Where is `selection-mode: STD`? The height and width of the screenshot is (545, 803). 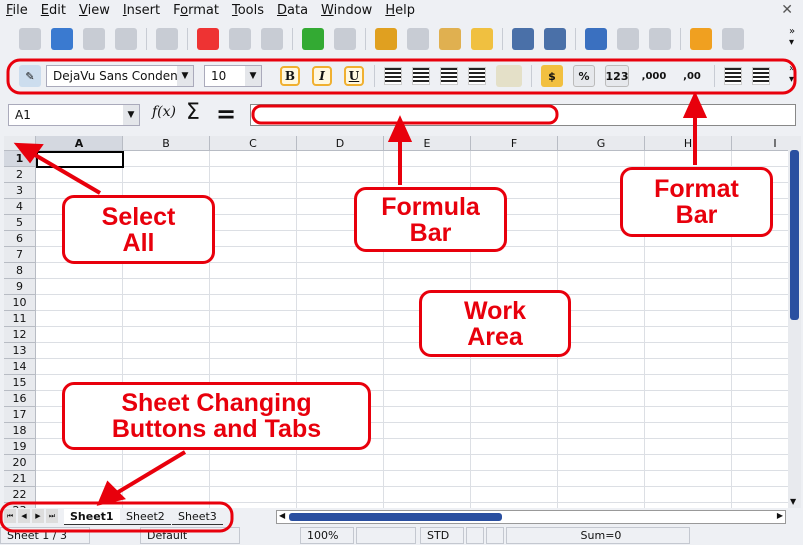 selection-mode: STD is located at coordinates (442, 535).